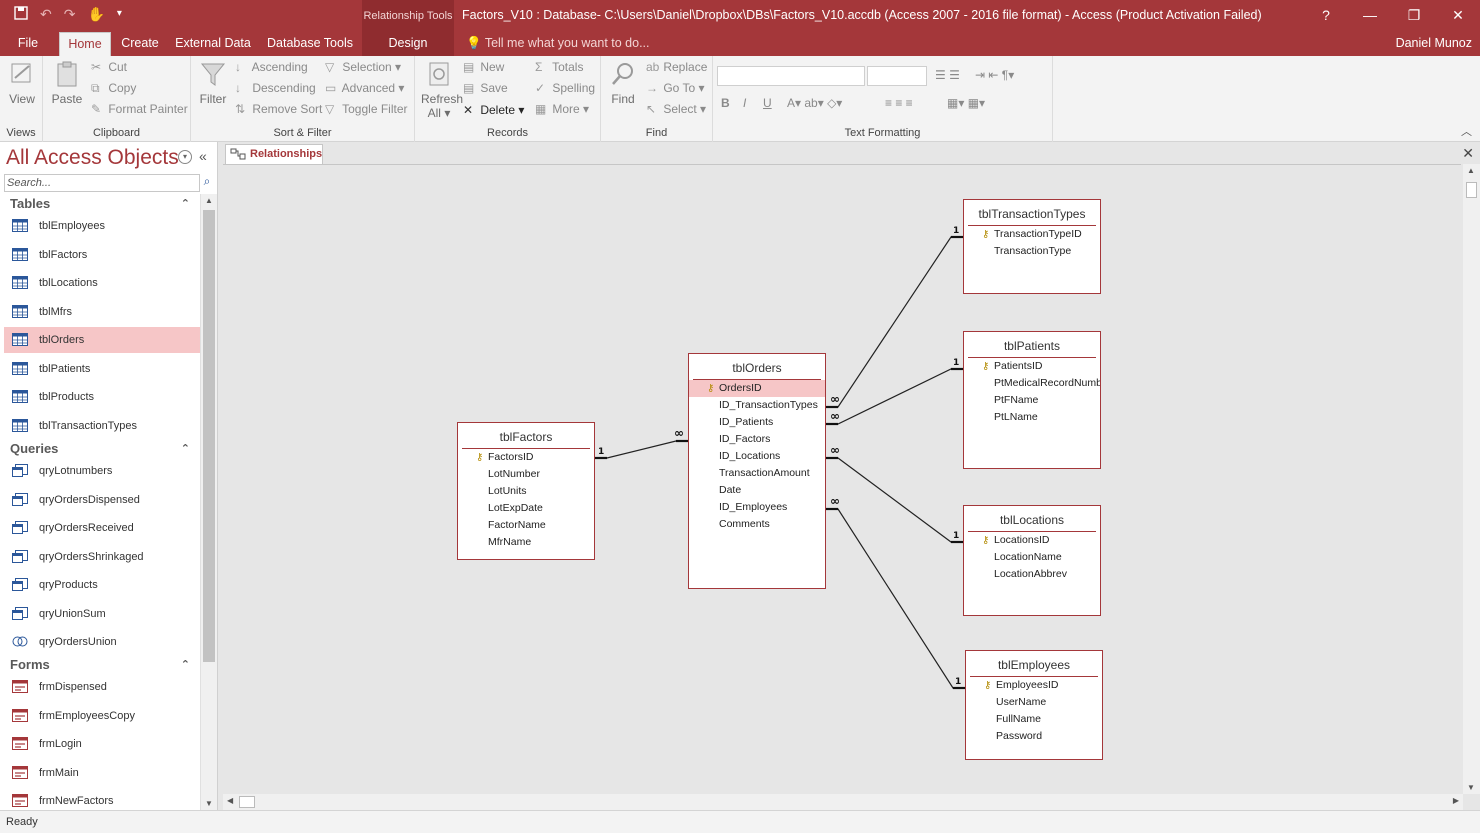 This screenshot has width=1480, height=833. I want to click on nav-item: tblPatients, so click(102, 369).